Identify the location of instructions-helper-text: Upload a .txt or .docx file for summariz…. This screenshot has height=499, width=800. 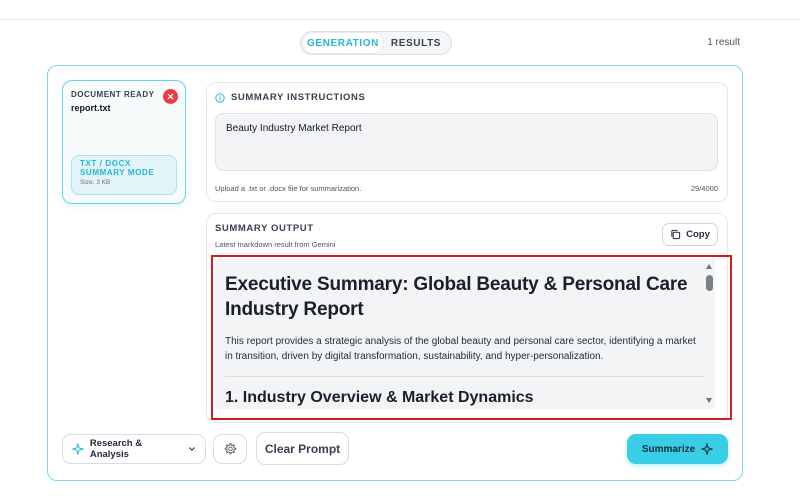
(288, 188).